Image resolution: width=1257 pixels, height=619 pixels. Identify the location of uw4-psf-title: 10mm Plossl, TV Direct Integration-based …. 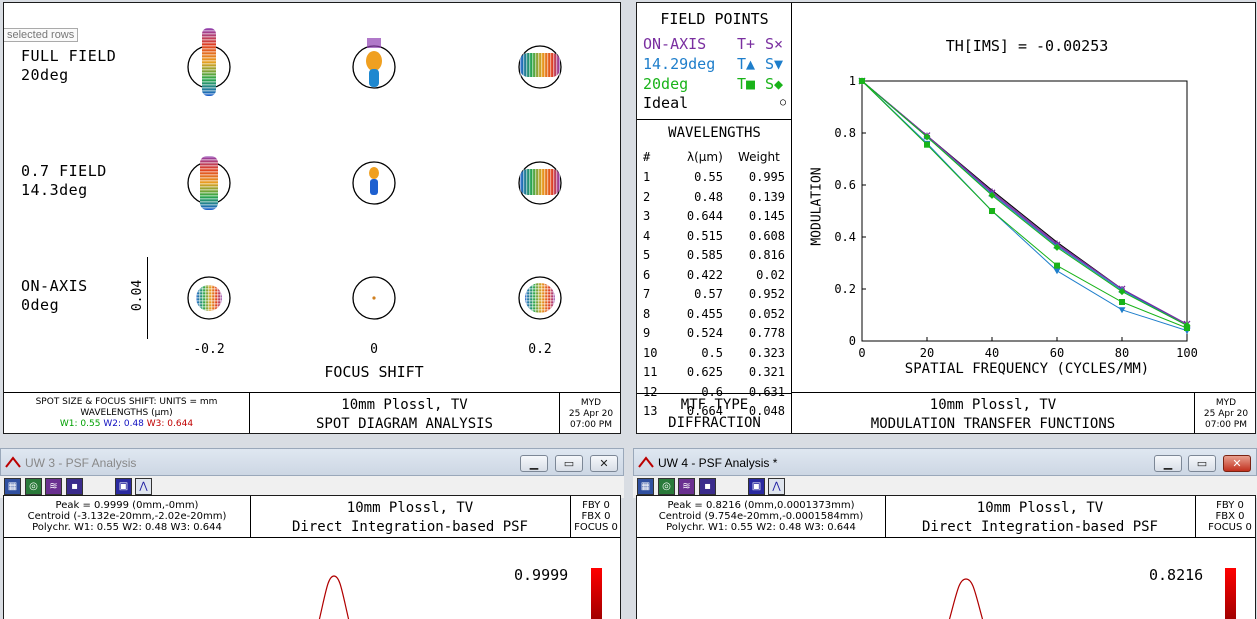
(1039, 517).